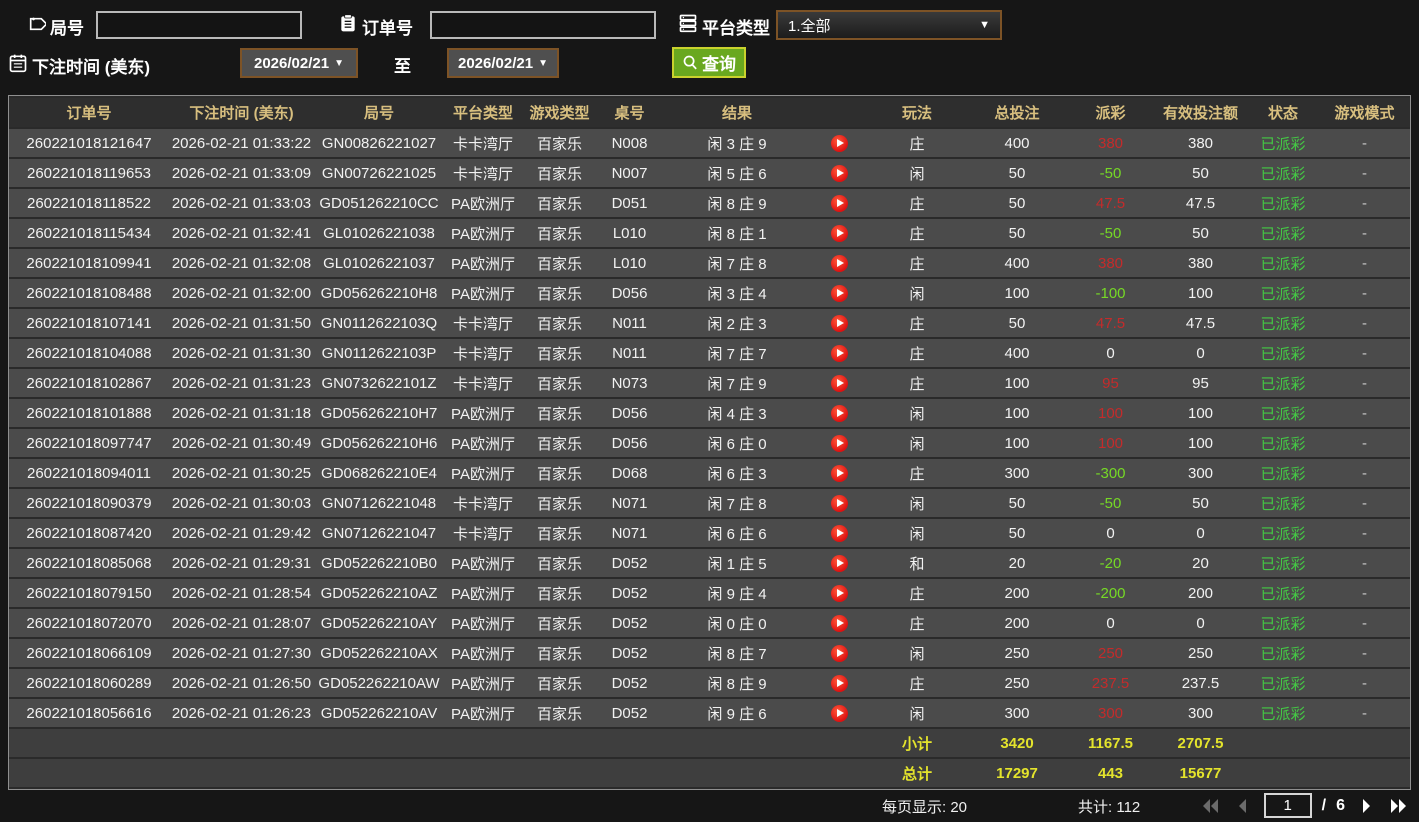 The height and width of the screenshot is (822, 1419). Describe the element at coordinates (1110, 383) in the screenshot. I see `payout-cell: 95` at that location.